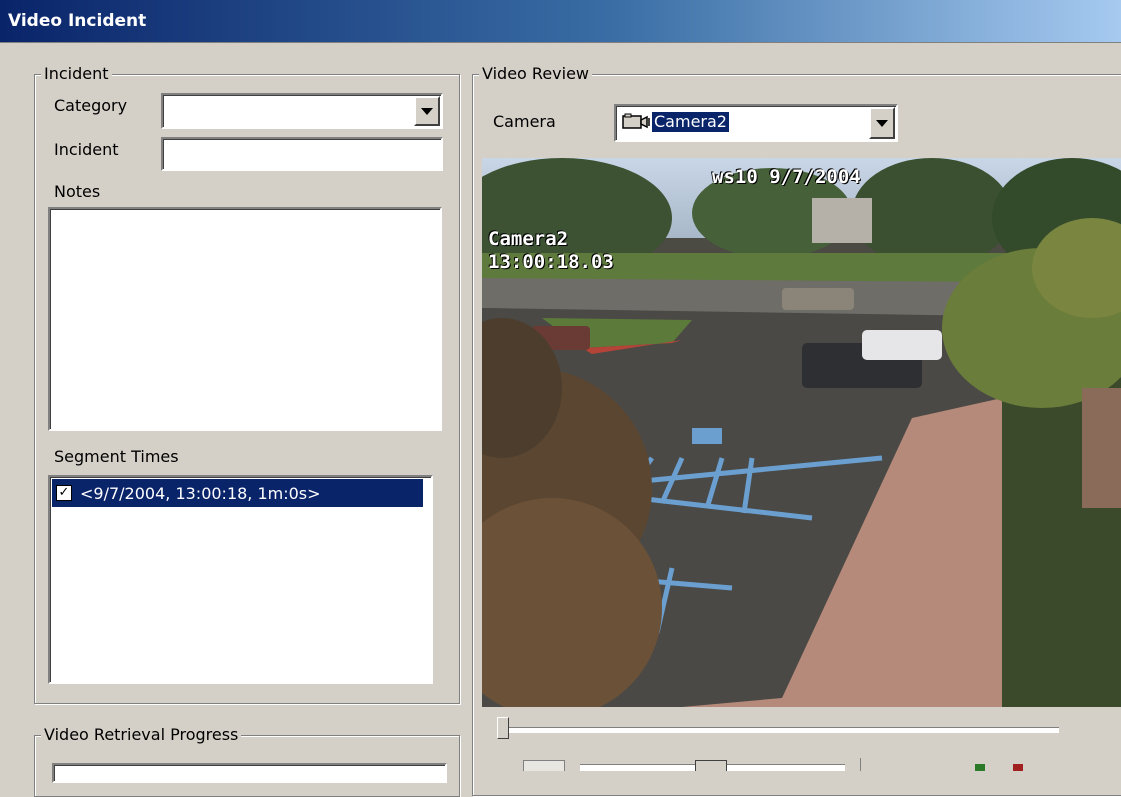 The height and width of the screenshot is (797, 1121). I want to click on camera-dropdown: Camera2, so click(756, 123).